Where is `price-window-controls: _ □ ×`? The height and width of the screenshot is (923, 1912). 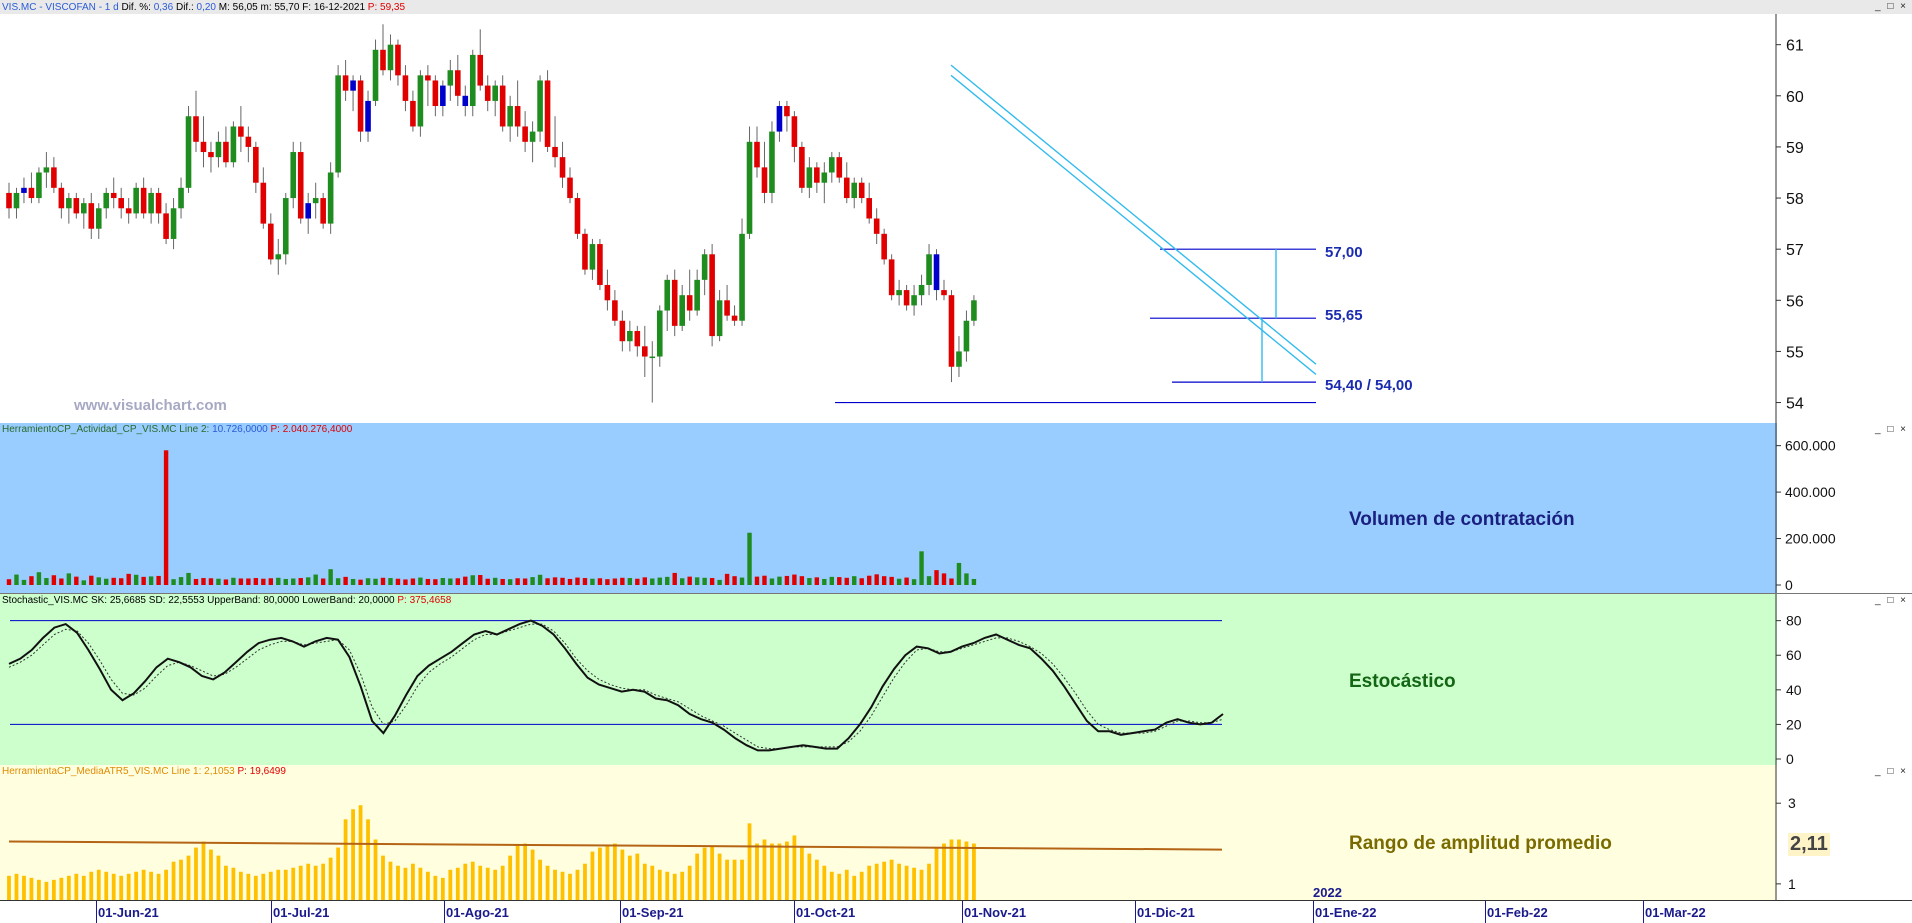 price-window-controls: _ □ × is located at coordinates (1891, 6).